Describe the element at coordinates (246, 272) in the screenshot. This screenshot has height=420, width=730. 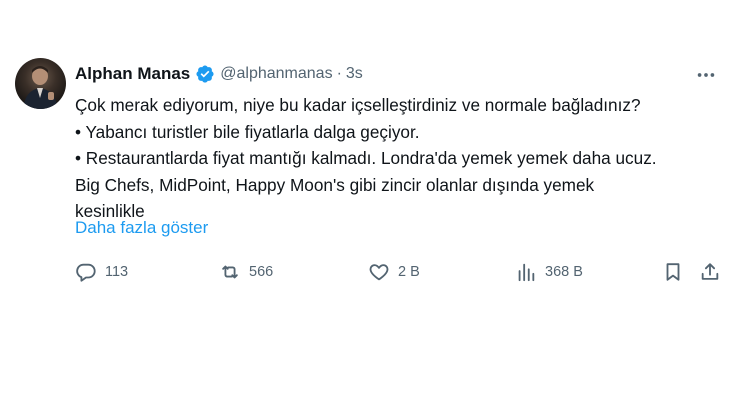
I see `retweet-button: 566` at that location.